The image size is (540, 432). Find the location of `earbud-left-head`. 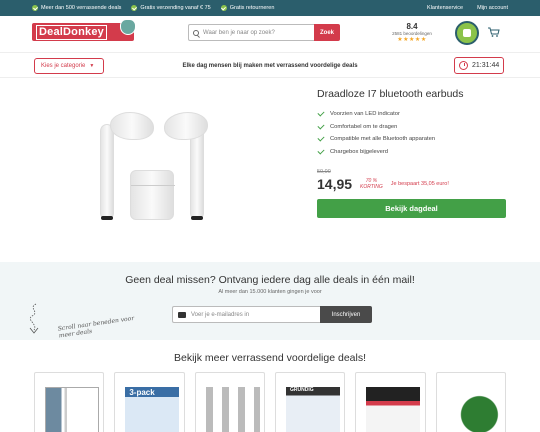

earbud-left-head is located at coordinates (132, 126).